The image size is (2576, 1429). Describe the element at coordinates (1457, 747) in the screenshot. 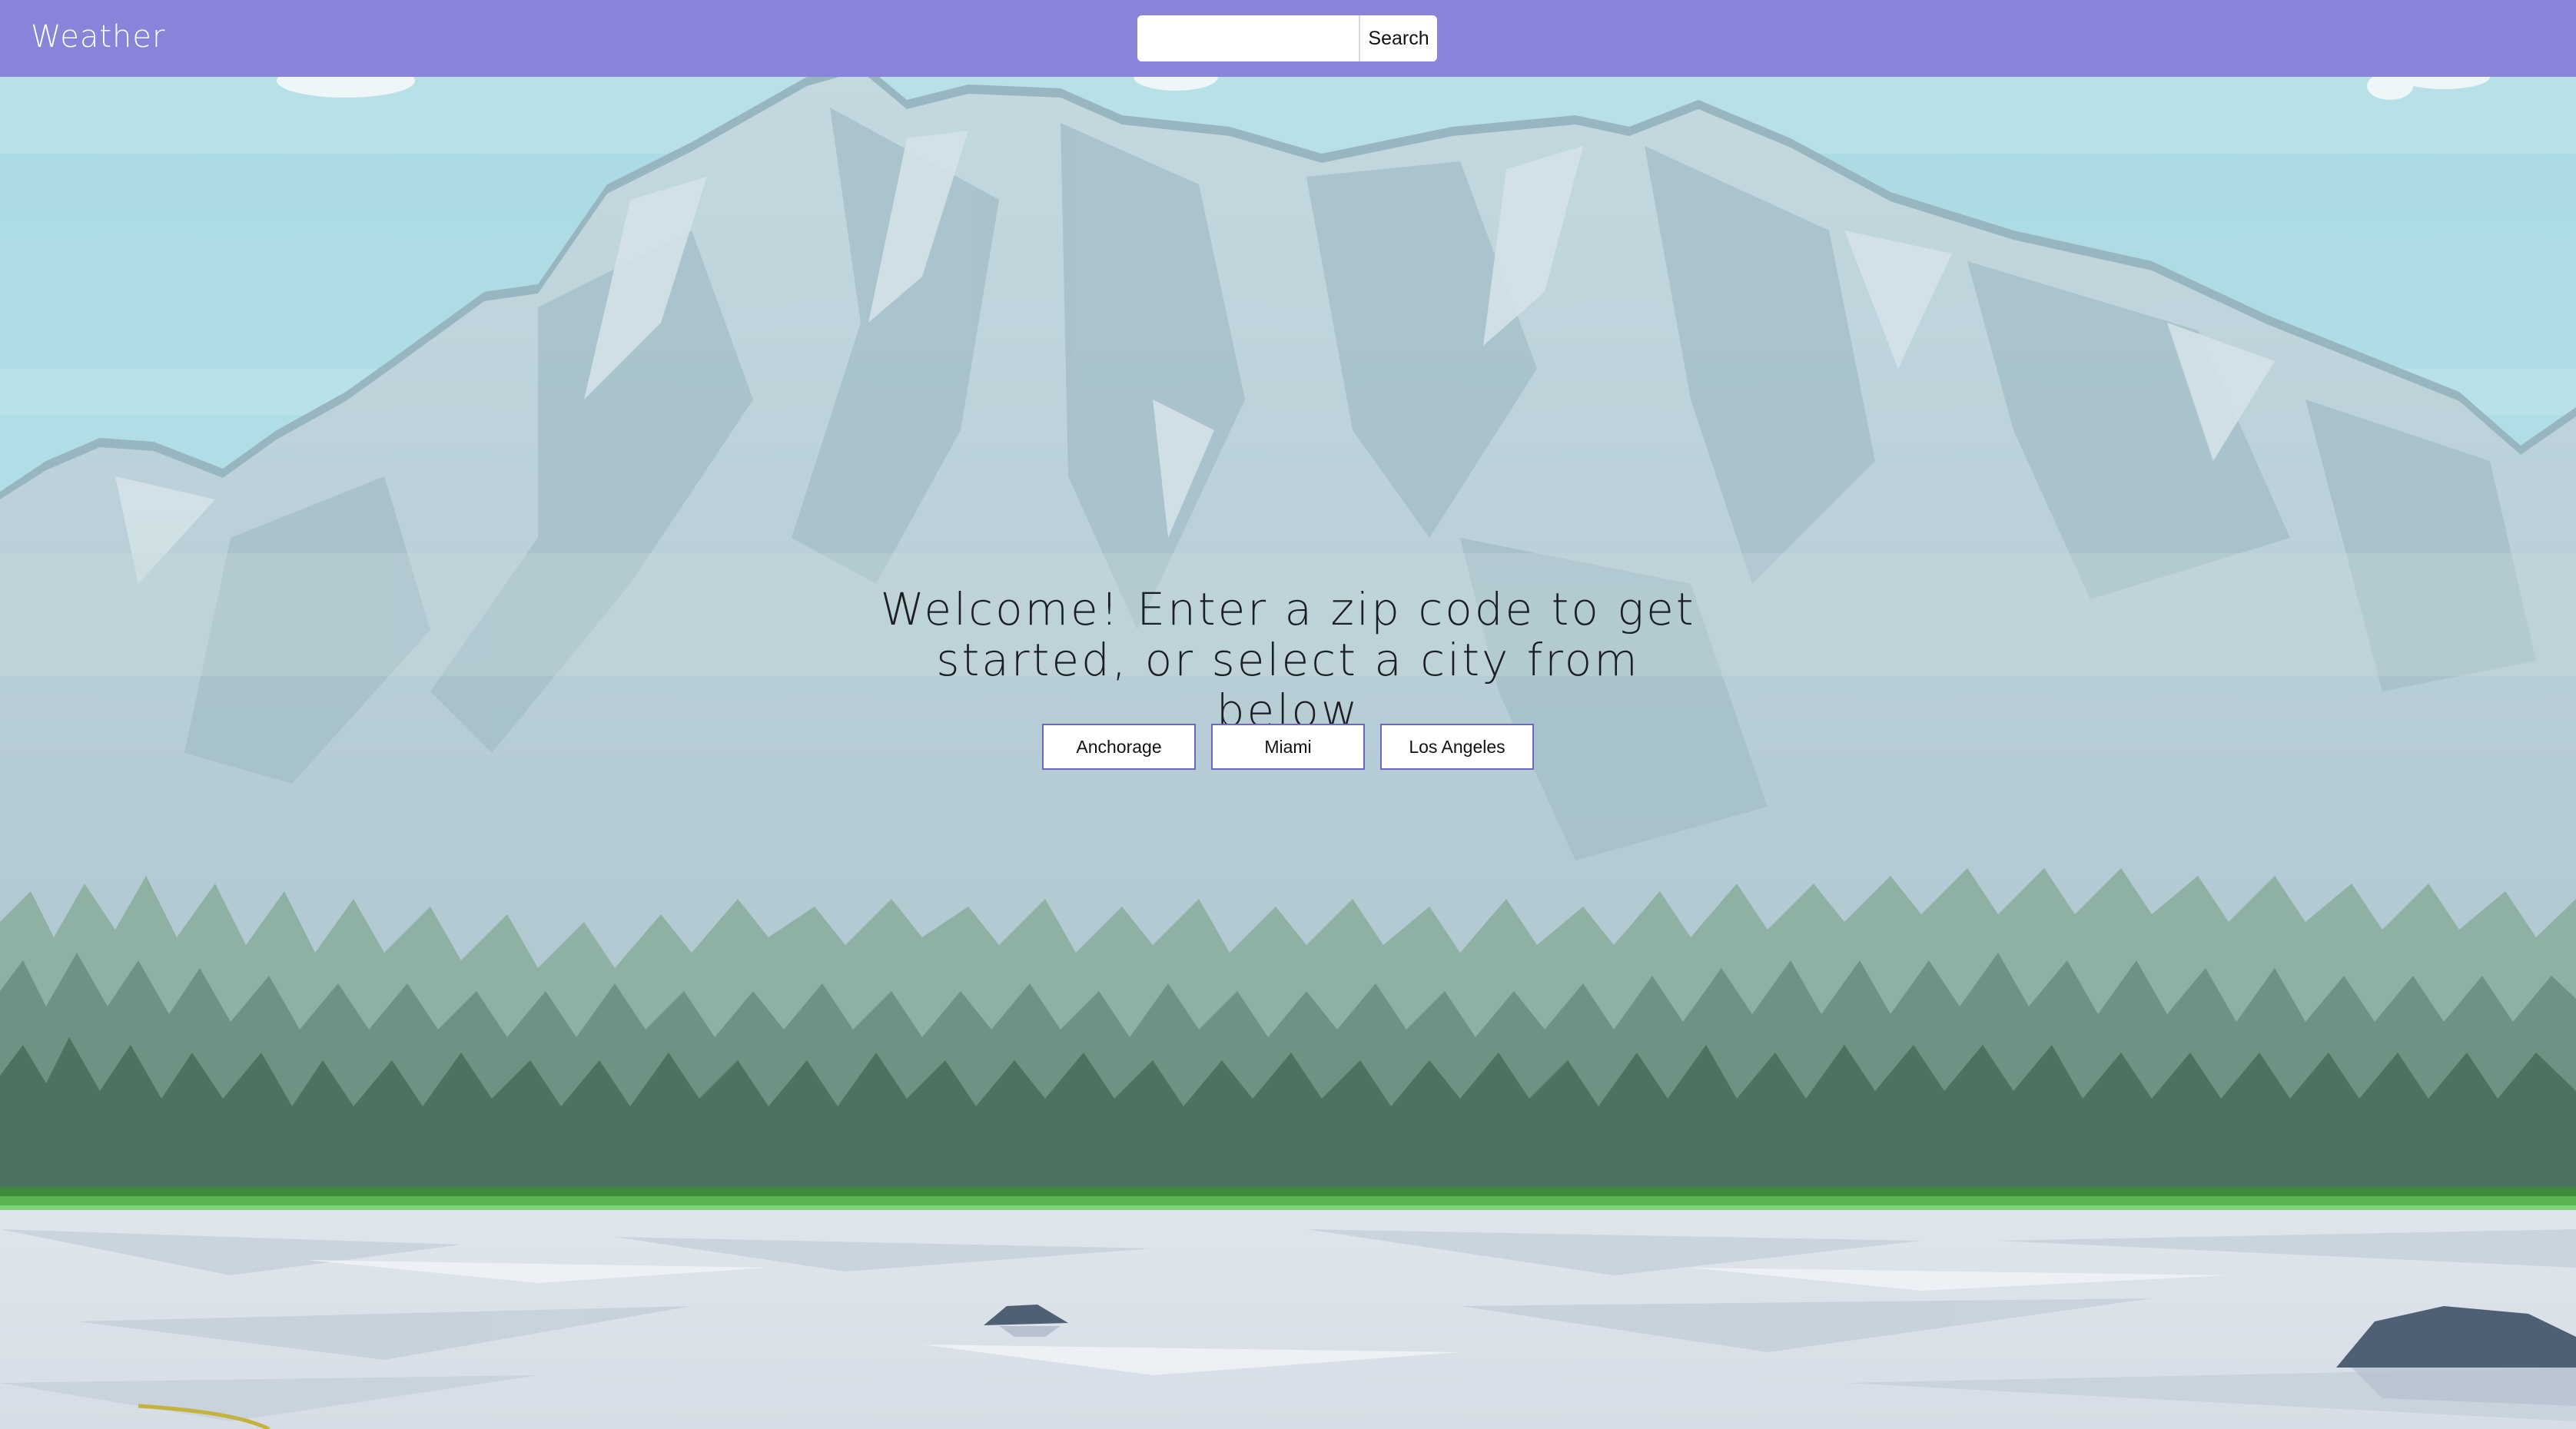

I see `city-button-los-angeles: Los Angeles` at that location.